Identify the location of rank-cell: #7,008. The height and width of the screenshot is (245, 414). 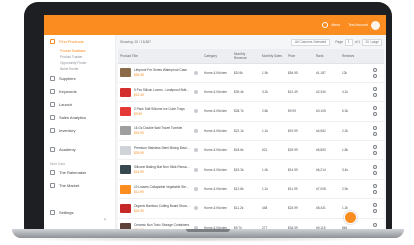
(327, 189).